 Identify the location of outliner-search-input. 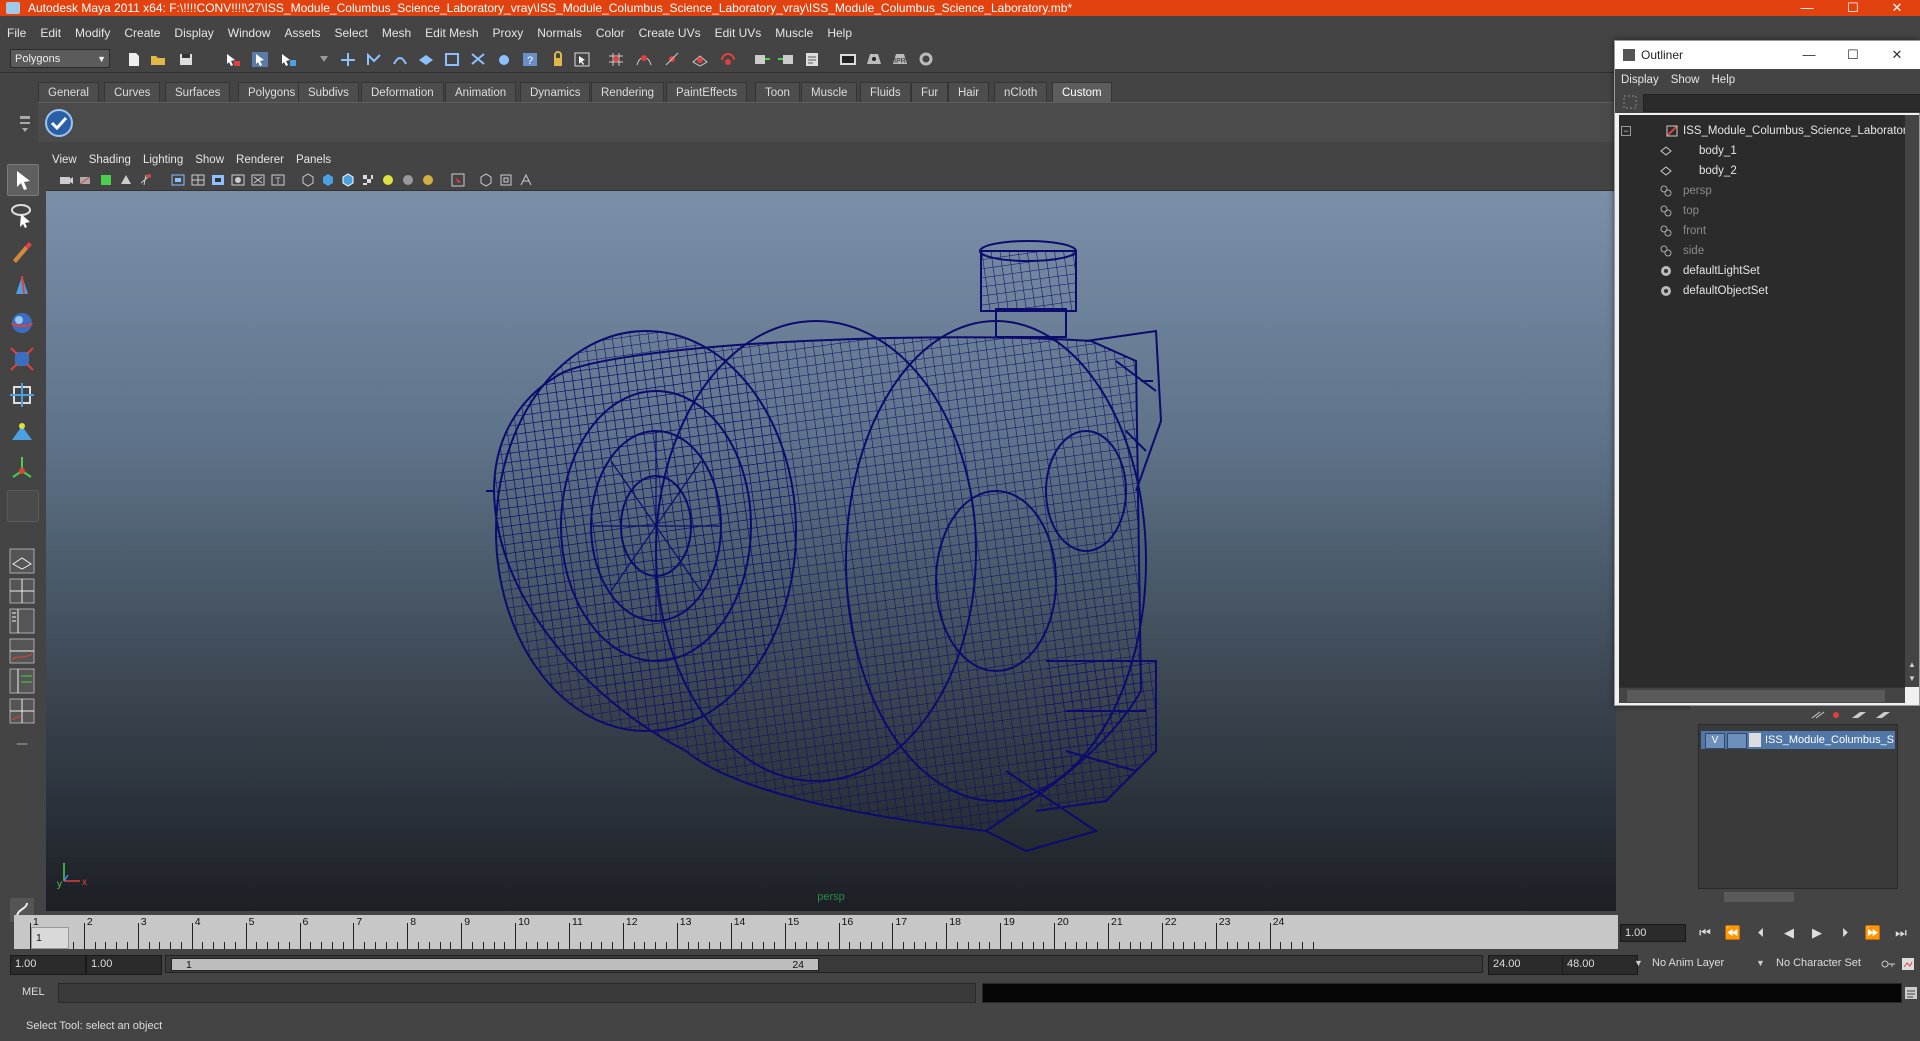
(1781, 103).